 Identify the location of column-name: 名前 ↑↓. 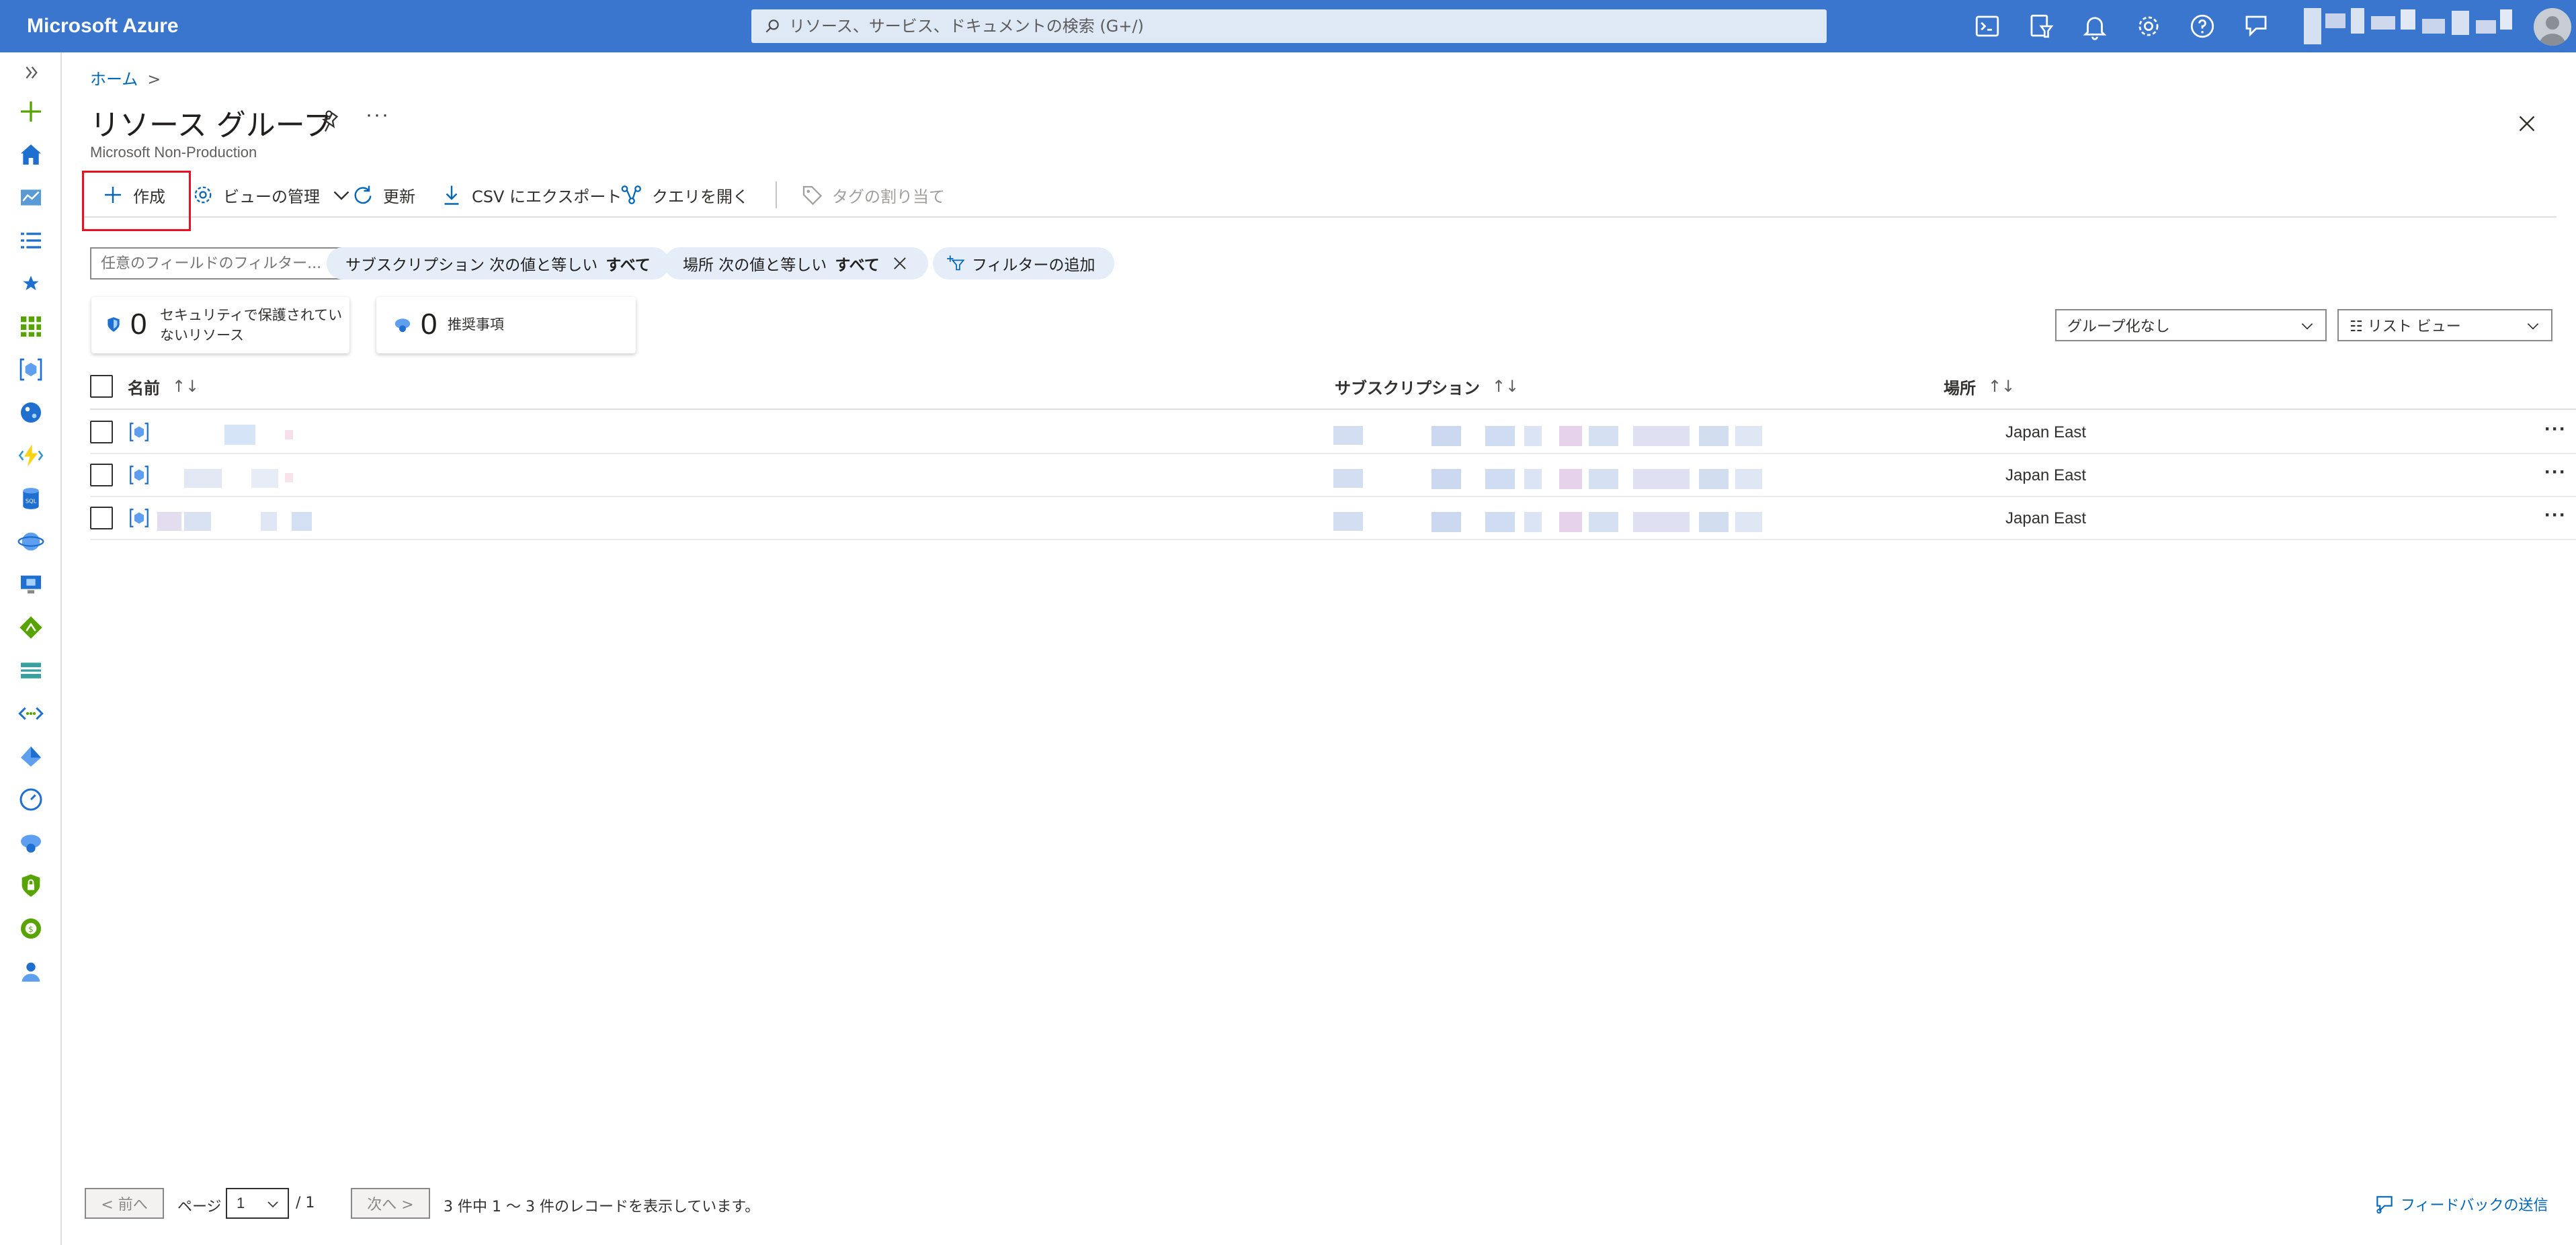
(163, 386).